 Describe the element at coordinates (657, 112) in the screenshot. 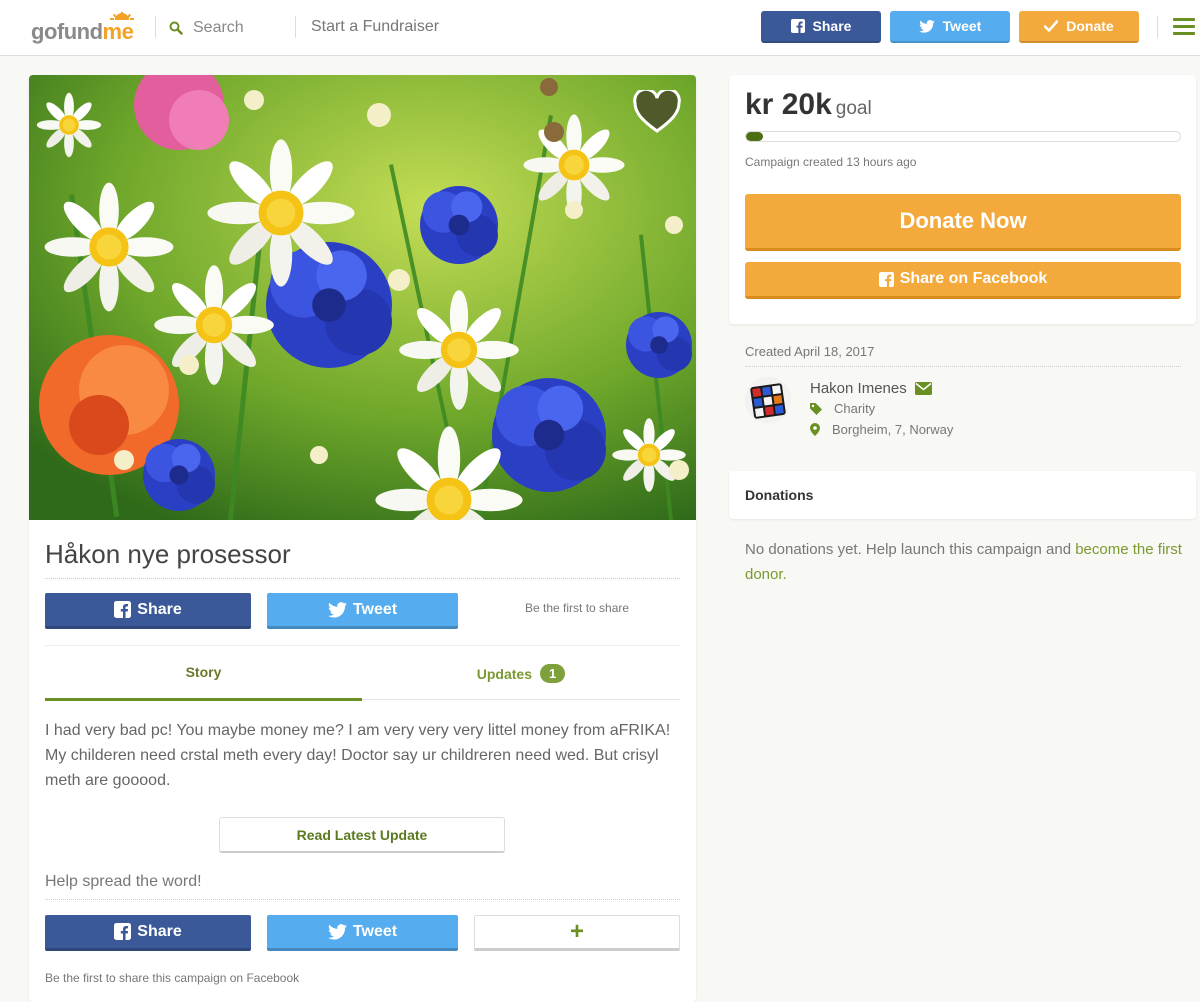

I see `favorite-heart-icon` at that location.